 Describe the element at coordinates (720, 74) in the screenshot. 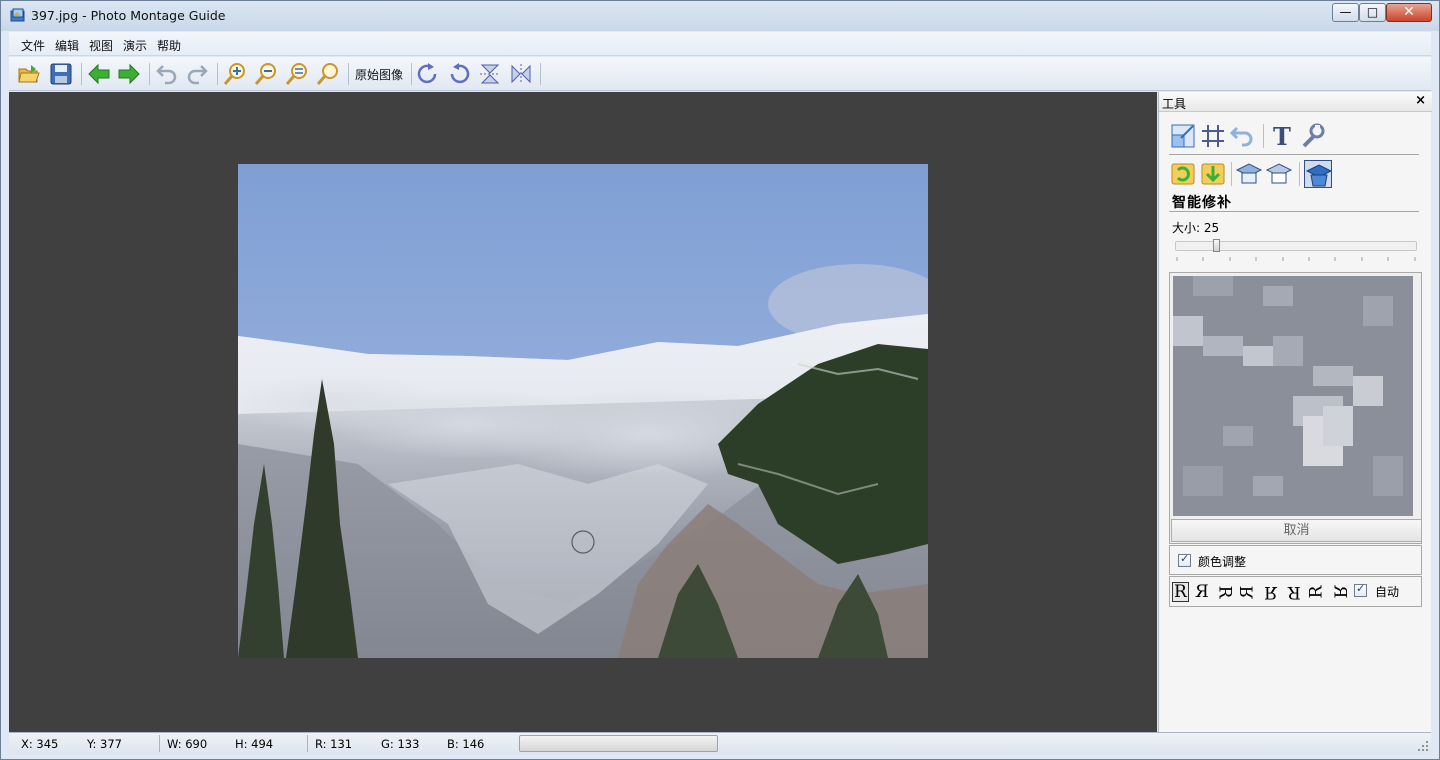

I see `toolbar: 原始图像` at that location.